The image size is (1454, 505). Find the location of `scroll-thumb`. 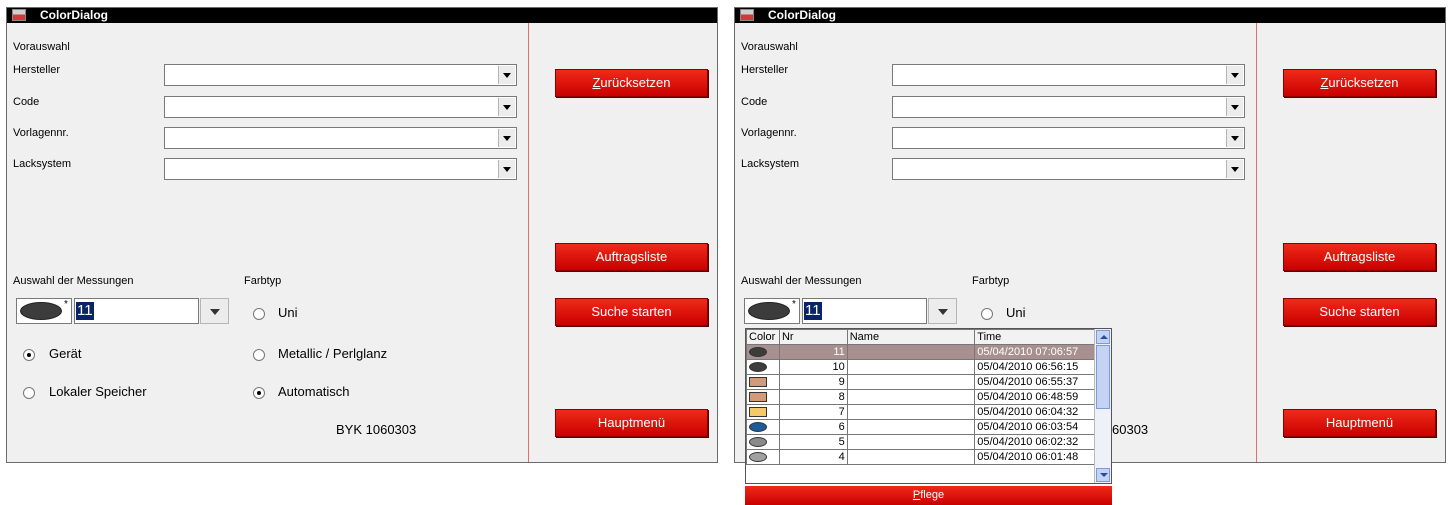

scroll-thumb is located at coordinates (1103, 377).